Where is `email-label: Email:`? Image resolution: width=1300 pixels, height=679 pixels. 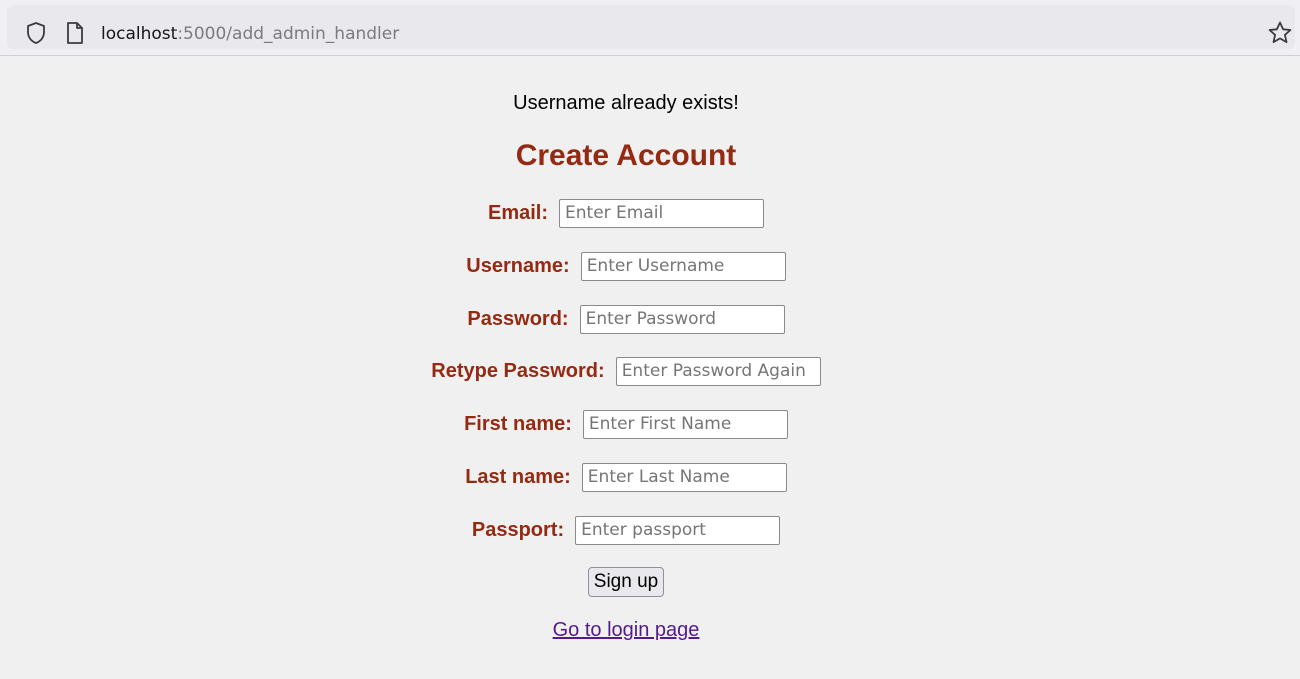
email-label: Email: is located at coordinates (518, 212).